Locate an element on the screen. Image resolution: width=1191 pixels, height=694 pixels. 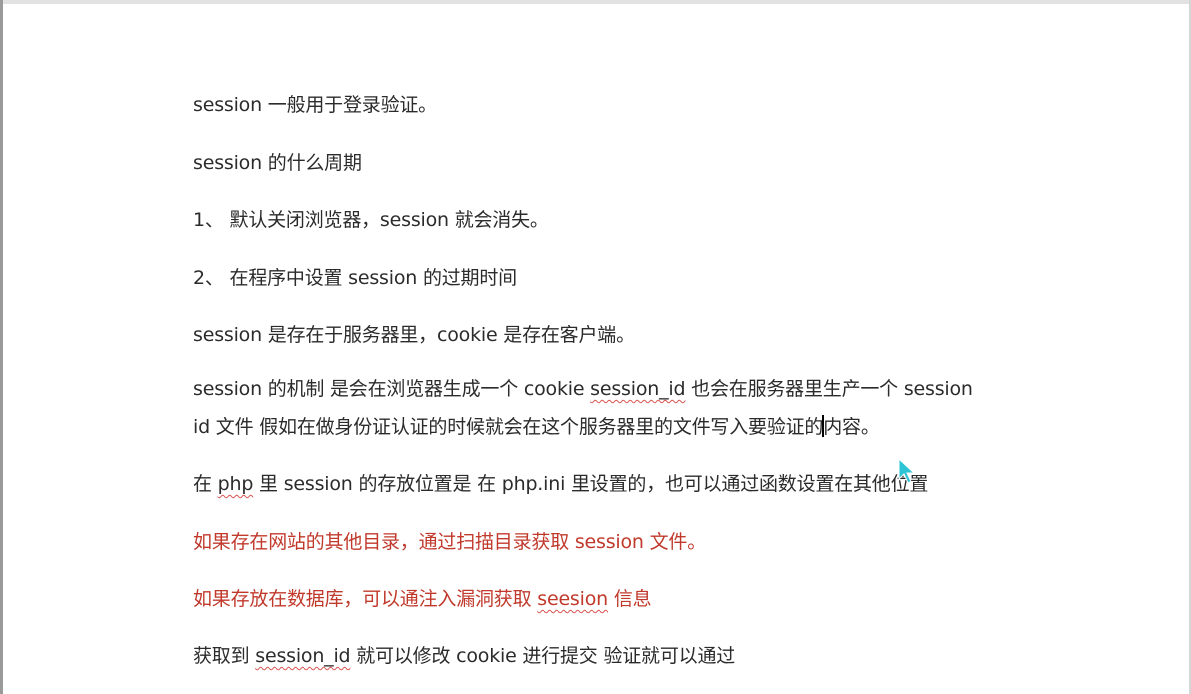
paragraph-10-session-id: session_id is located at coordinates (303, 656).